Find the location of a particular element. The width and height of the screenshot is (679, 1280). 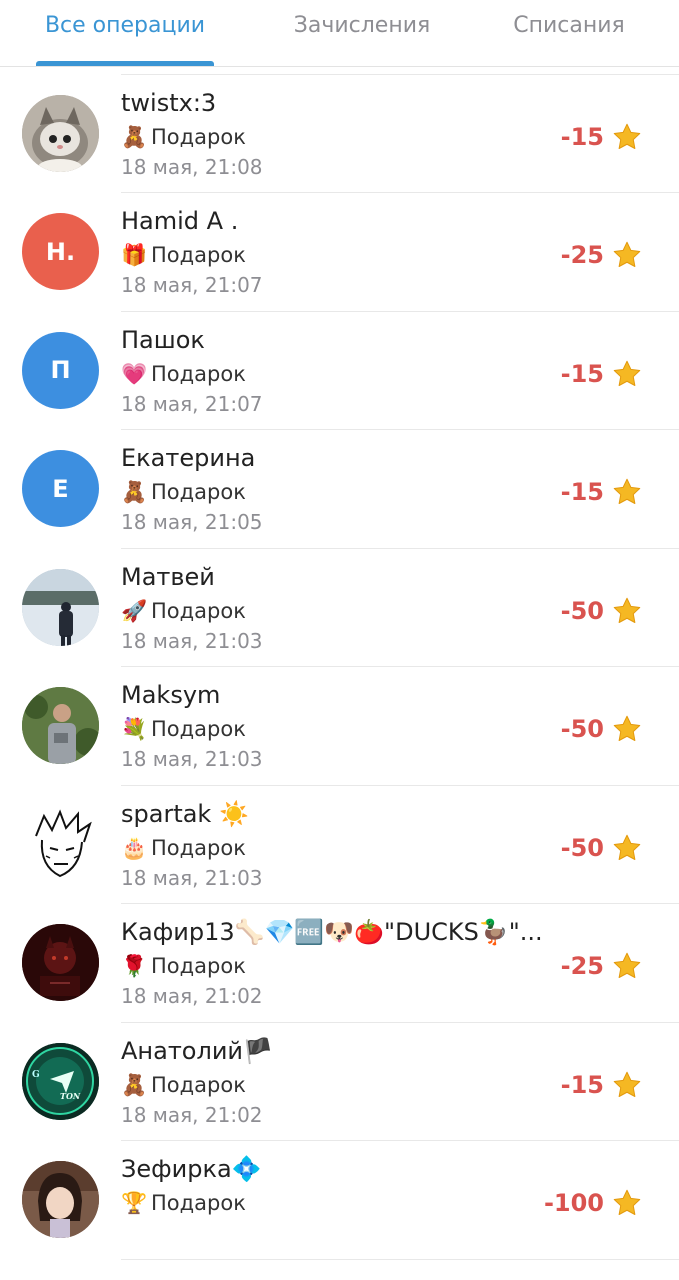

tab-debits-label: Списания is located at coordinates (569, 25).